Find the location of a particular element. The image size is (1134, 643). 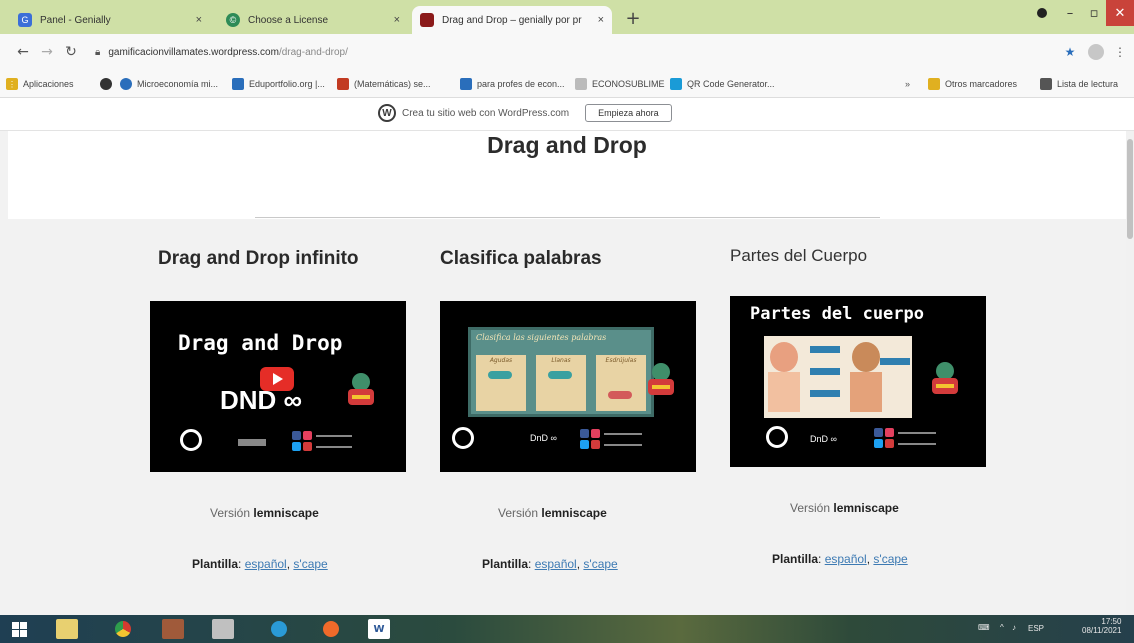

version-text: Versión lemniscape is located at coordinates (844, 508).